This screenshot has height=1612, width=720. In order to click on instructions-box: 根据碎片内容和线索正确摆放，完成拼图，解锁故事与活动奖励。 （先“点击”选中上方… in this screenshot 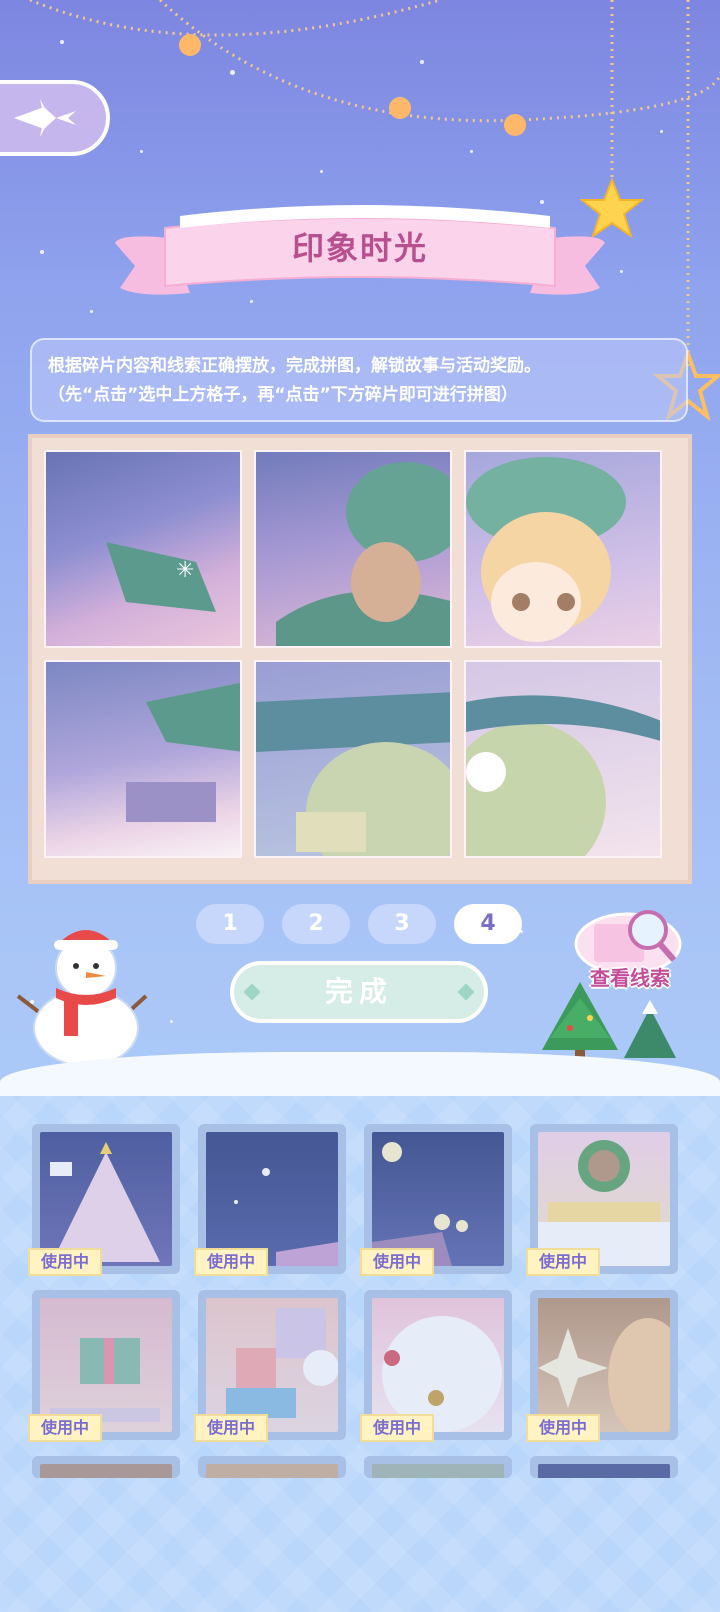, I will do `click(359, 380)`.